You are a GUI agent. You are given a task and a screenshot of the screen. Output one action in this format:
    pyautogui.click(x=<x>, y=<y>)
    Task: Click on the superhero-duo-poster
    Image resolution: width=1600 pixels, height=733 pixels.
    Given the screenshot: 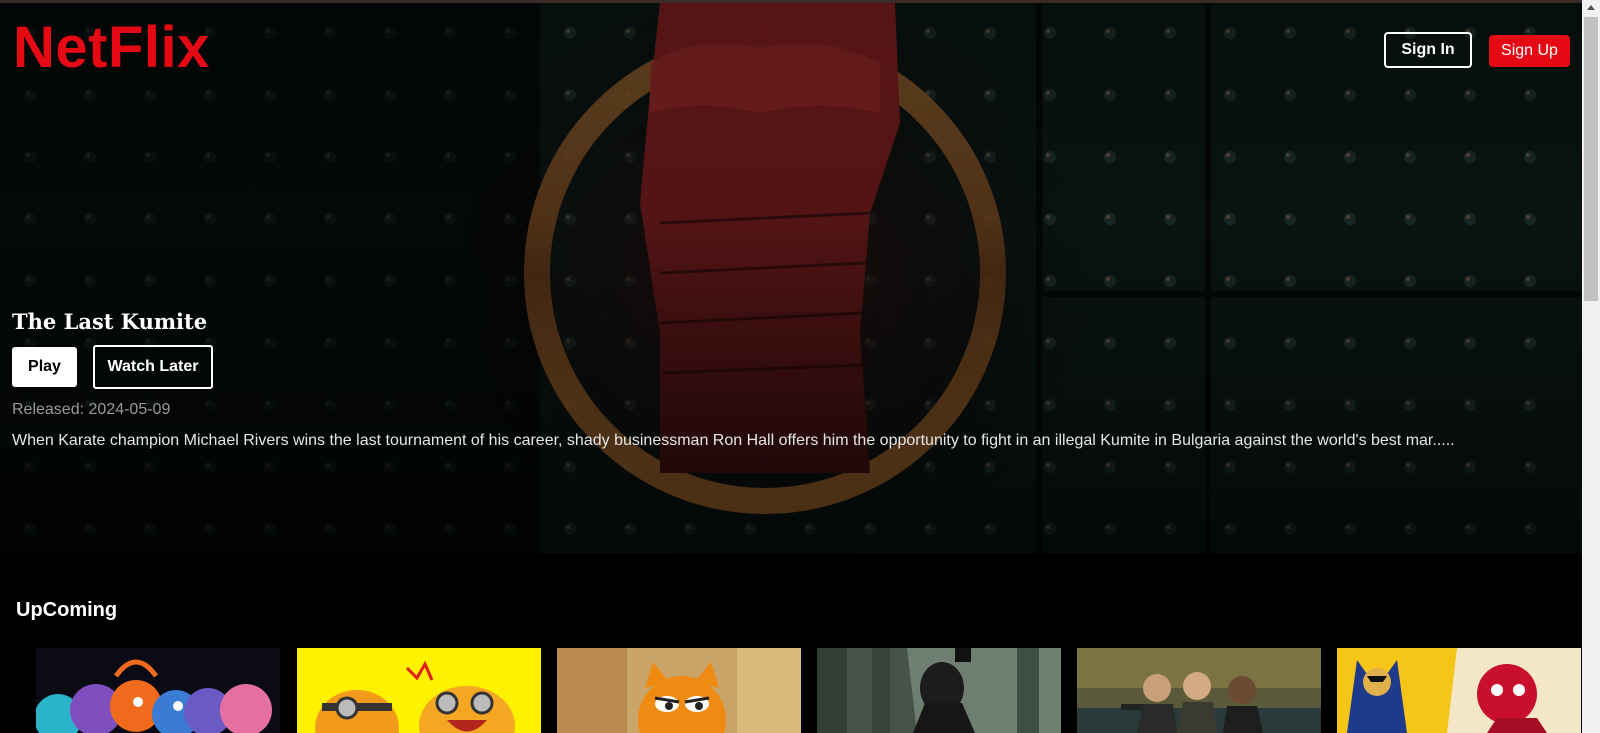 What is the action you would take?
    pyautogui.click(x=1459, y=690)
    